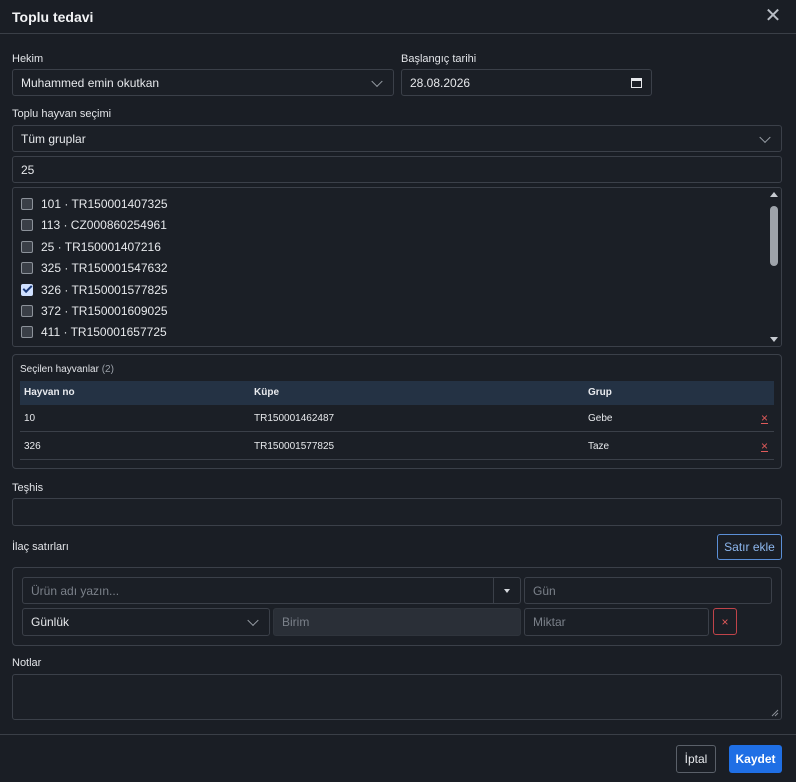 The width and height of the screenshot is (796, 782). Describe the element at coordinates (104, 224) in the screenshot. I see `list-item-label: 113 · CZ000860254961` at that location.